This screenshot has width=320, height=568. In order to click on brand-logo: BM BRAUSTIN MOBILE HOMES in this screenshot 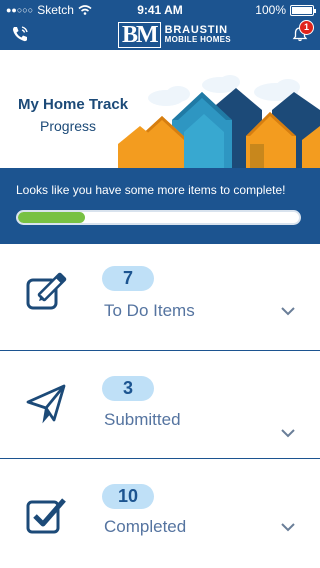, I will do `click(174, 35)`.